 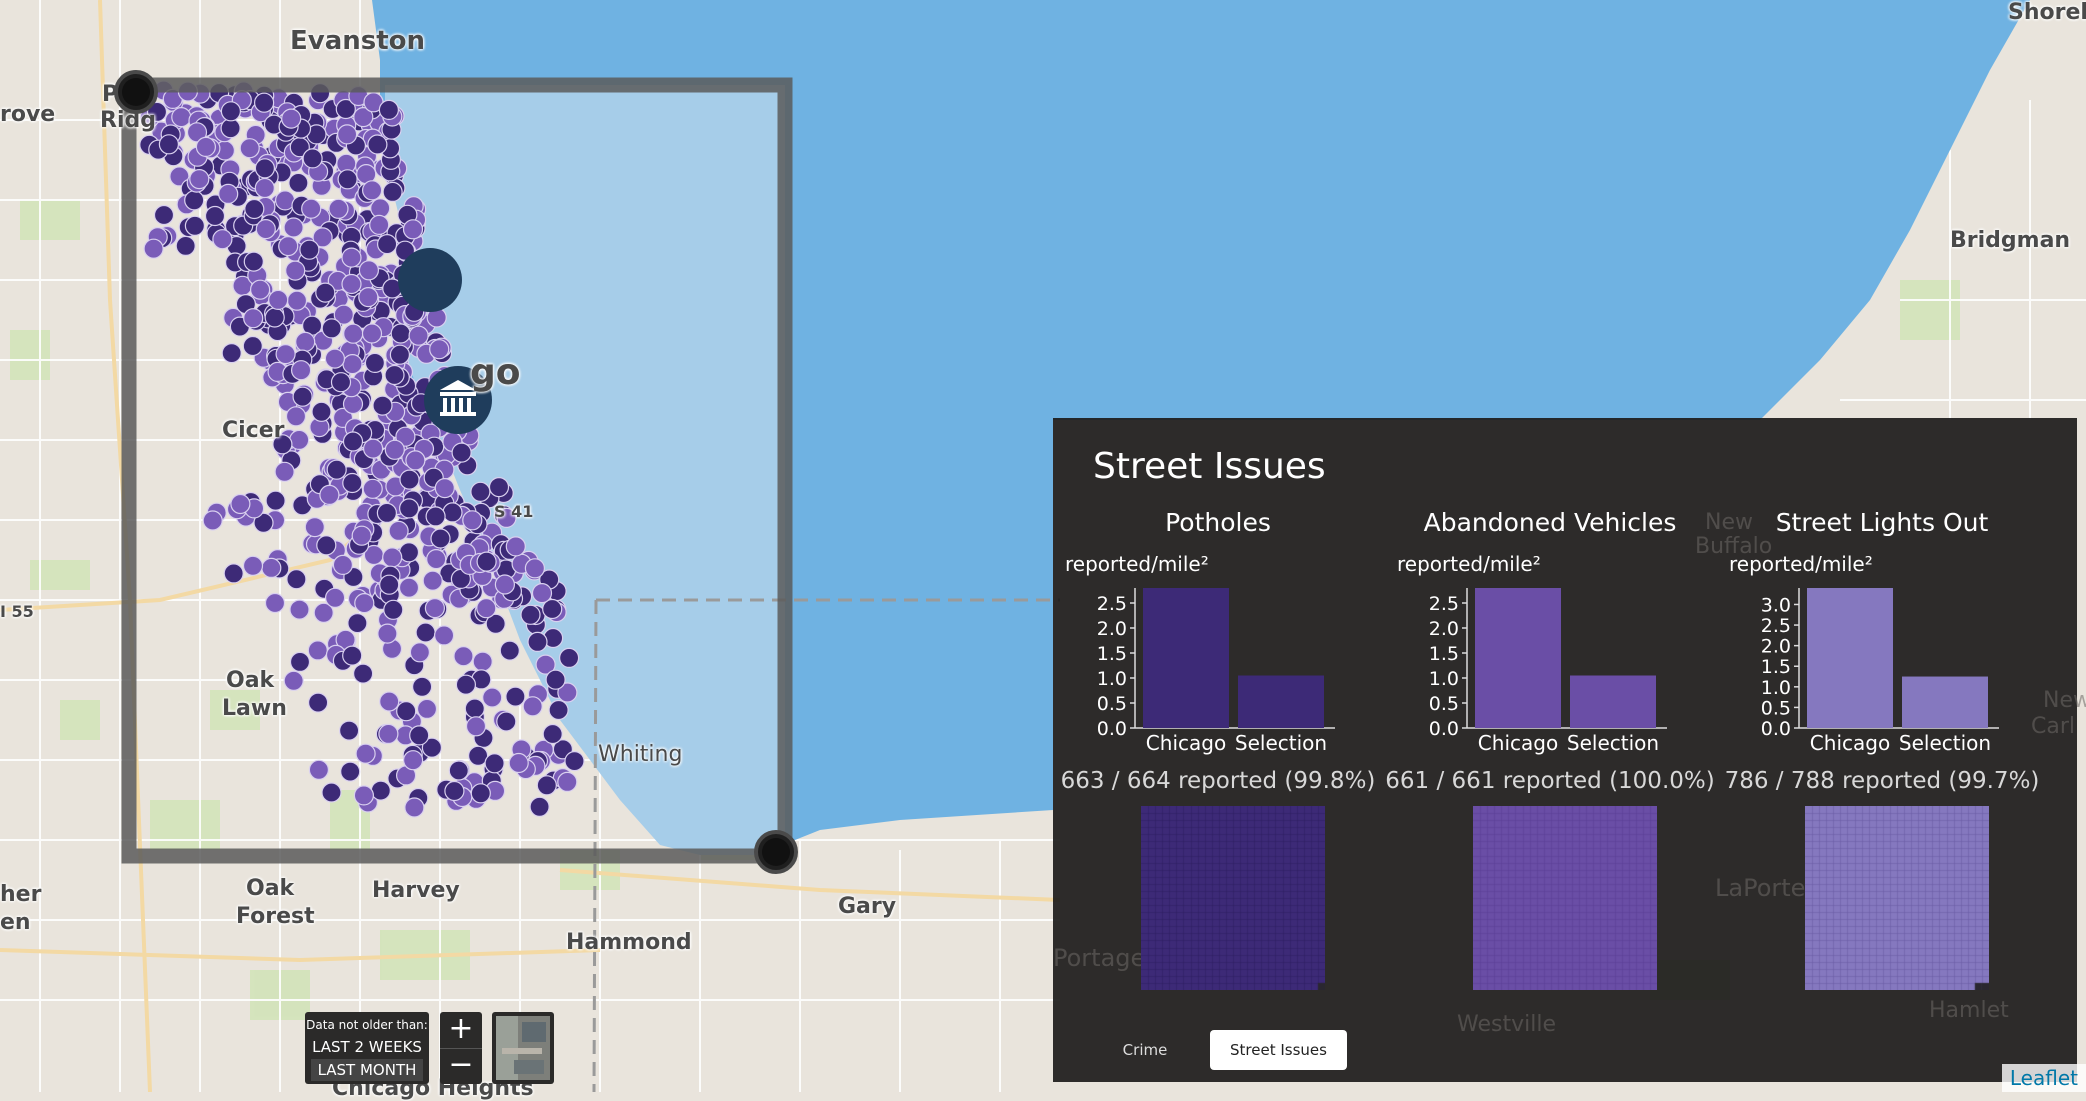 What do you see at coordinates (2043, 1078) in the screenshot?
I see `leaflet-attribution-link: Leaflet` at bounding box center [2043, 1078].